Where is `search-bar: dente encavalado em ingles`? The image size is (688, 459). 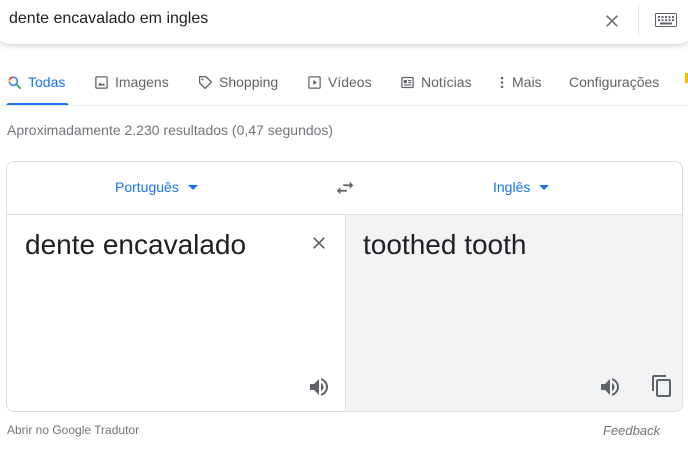
search-bar: dente encavalado em ingles is located at coordinates (344, 22).